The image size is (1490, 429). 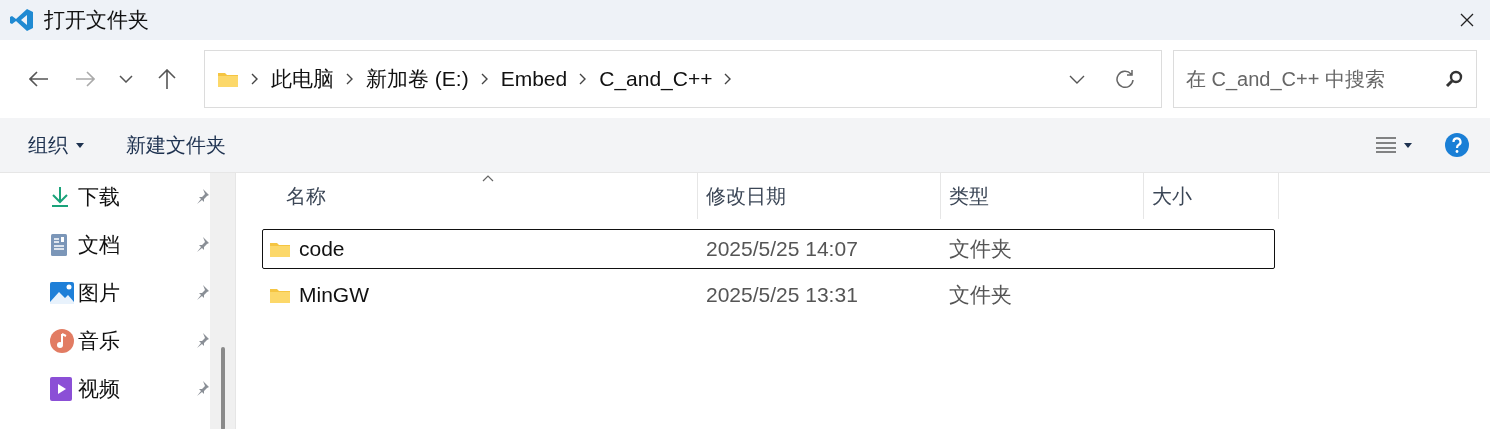 I want to click on column-header: 修改日期, so click(x=819, y=196).